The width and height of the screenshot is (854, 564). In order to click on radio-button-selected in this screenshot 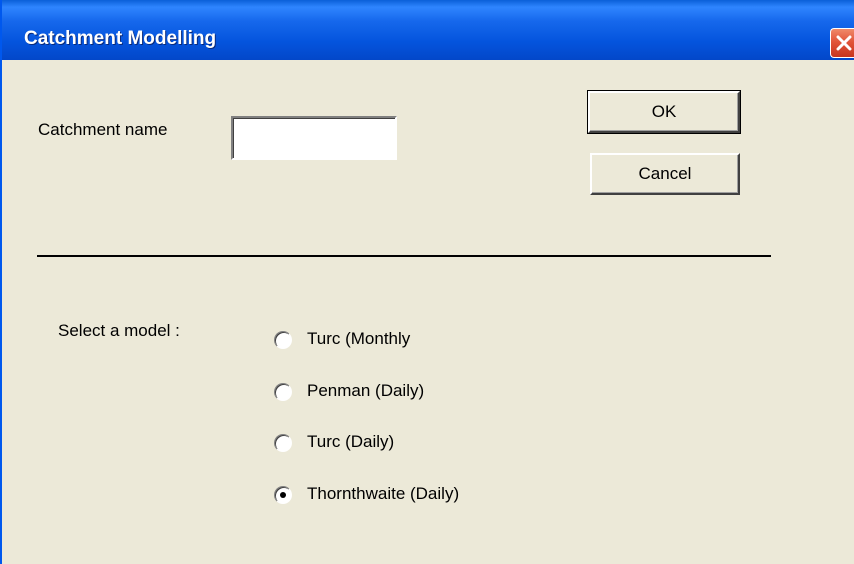, I will do `click(283, 495)`.